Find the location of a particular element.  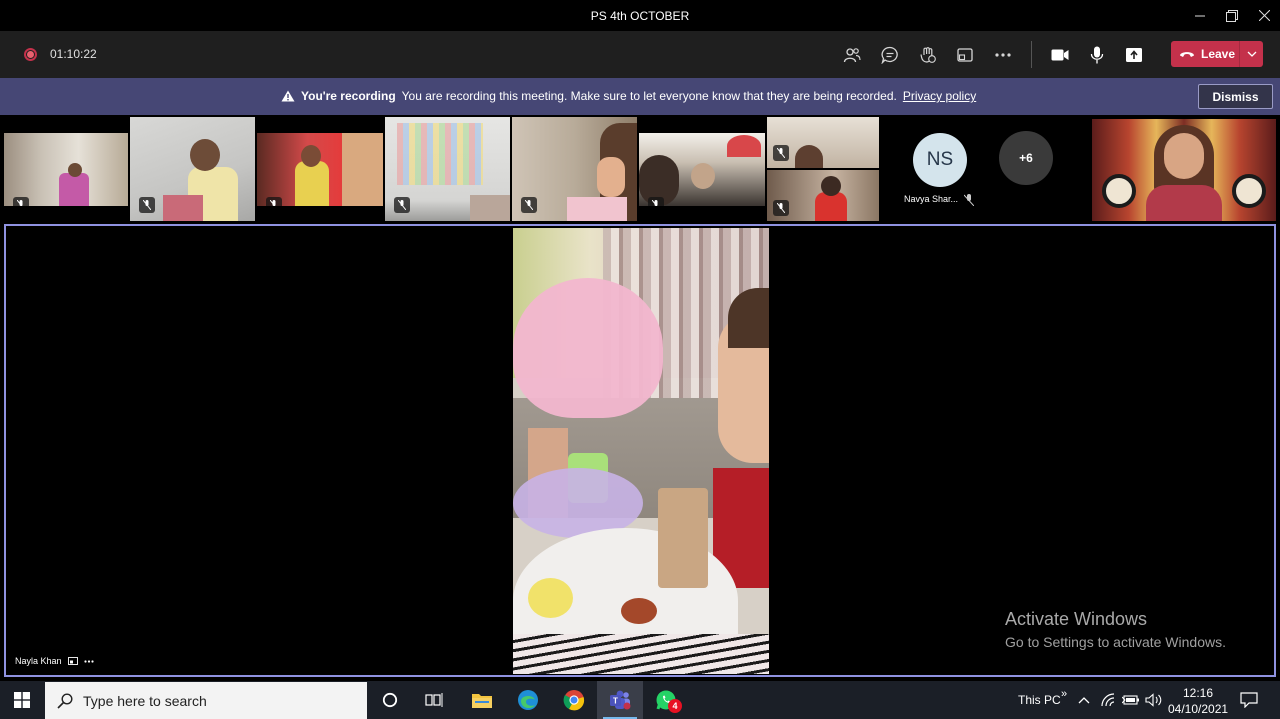

system-clock: 12:16 04/10/2021 is located at coordinates (1198, 701).